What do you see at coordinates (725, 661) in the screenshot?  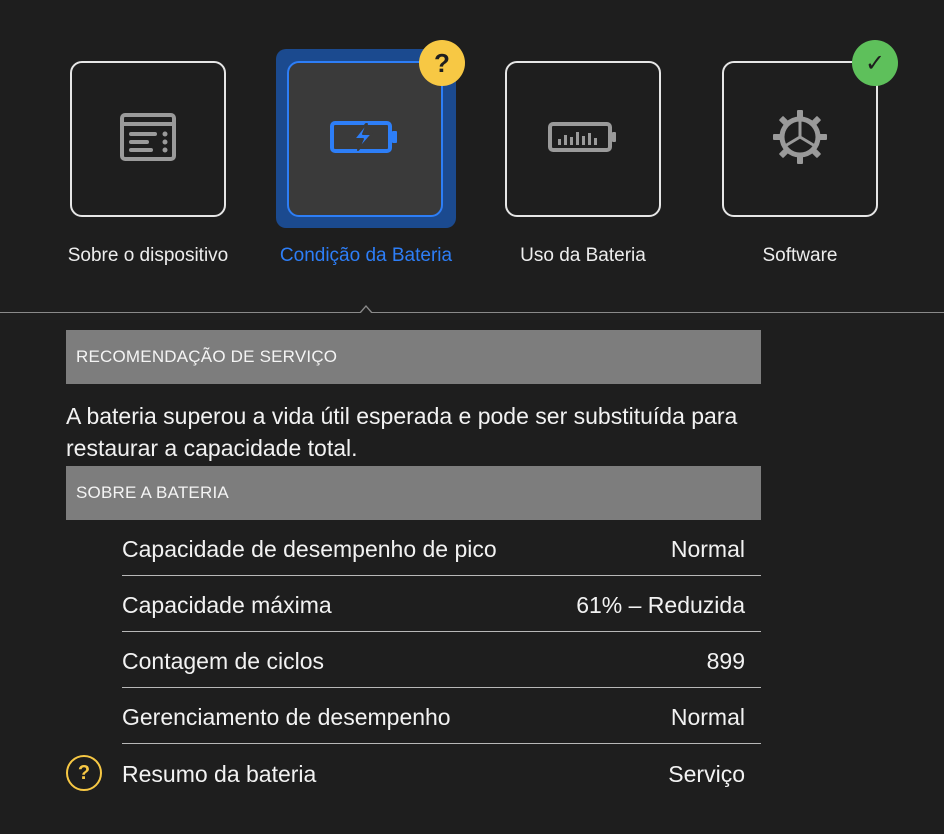 I see `row-value: 899` at bounding box center [725, 661].